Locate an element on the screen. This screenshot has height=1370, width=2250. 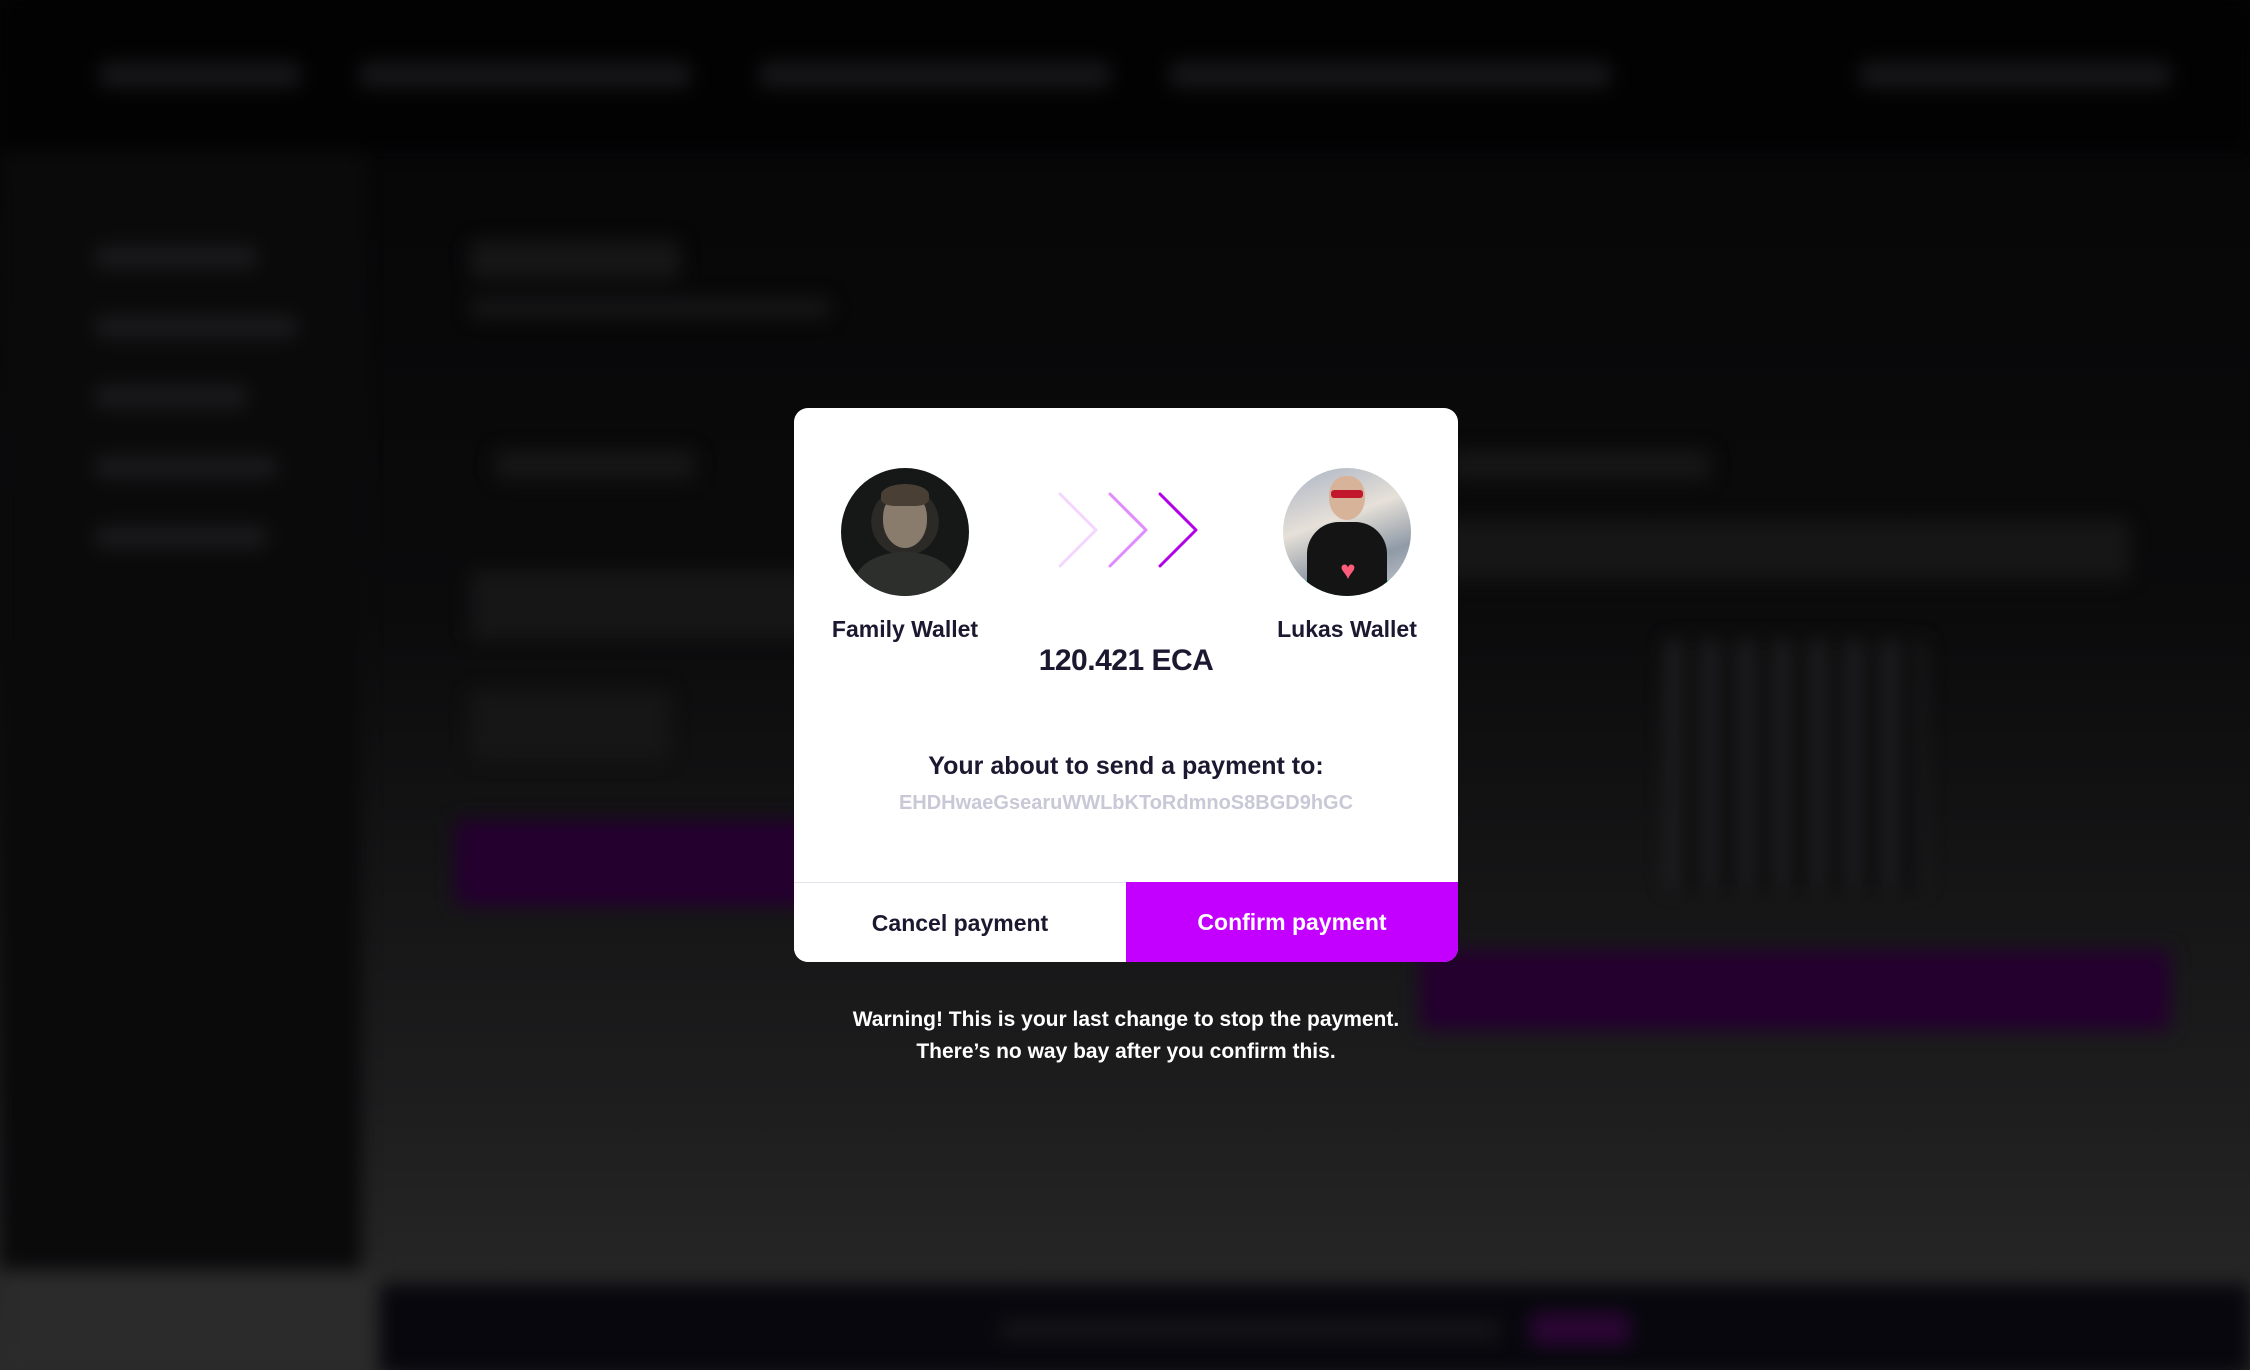
background-qr-code is located at coordinates (1795, 765).